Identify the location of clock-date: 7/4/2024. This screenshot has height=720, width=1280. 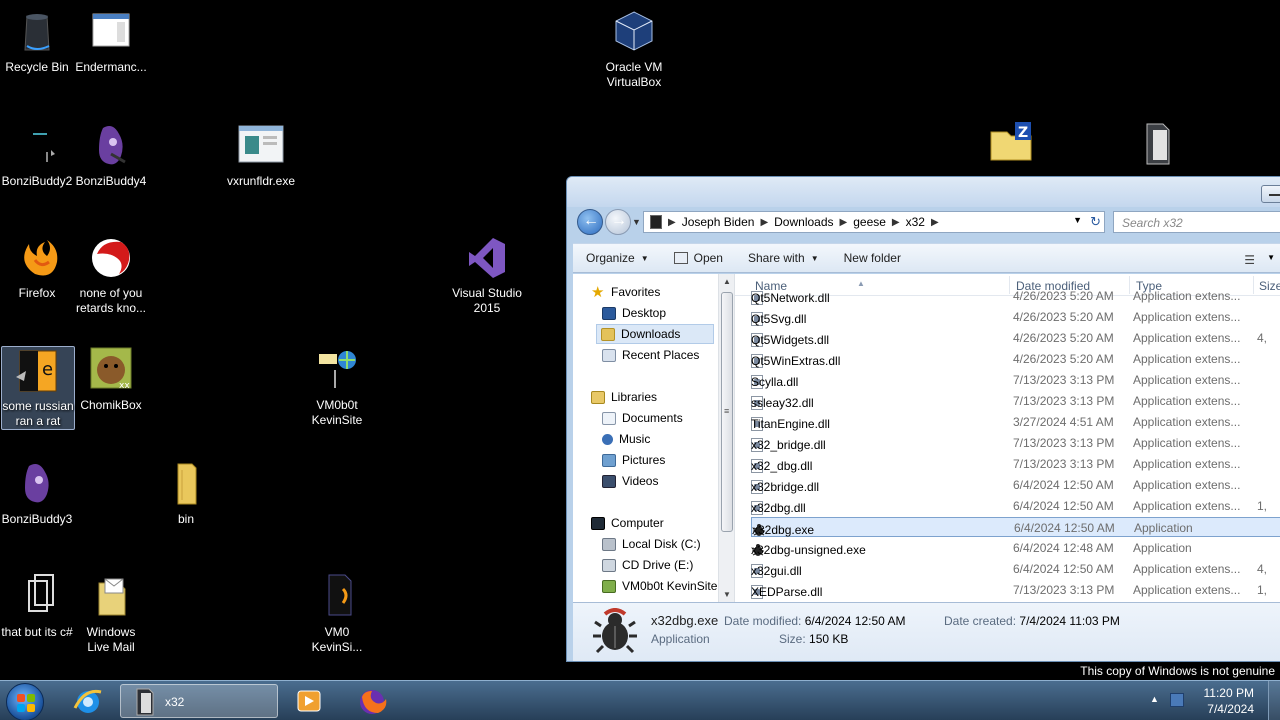
(1230, 709).